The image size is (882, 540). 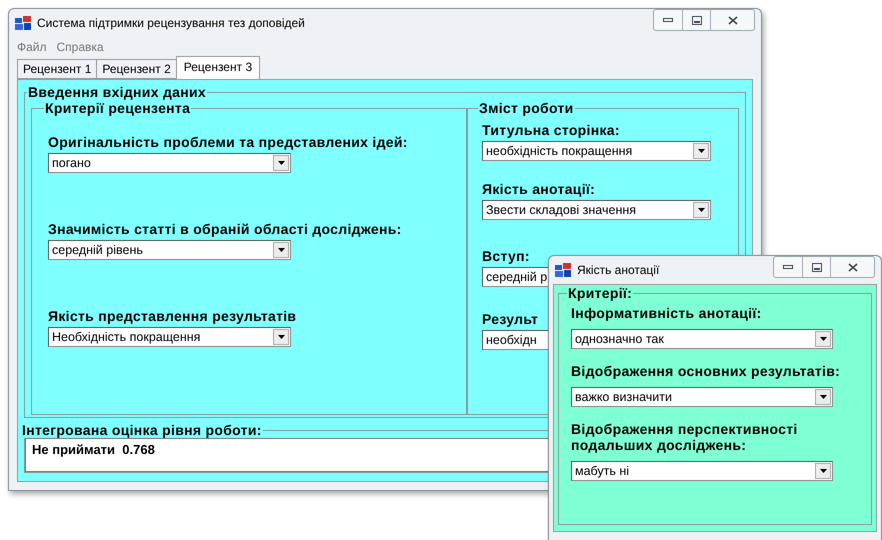 I want to click on dropdown: середній рівень, so click(x=169, y=250).